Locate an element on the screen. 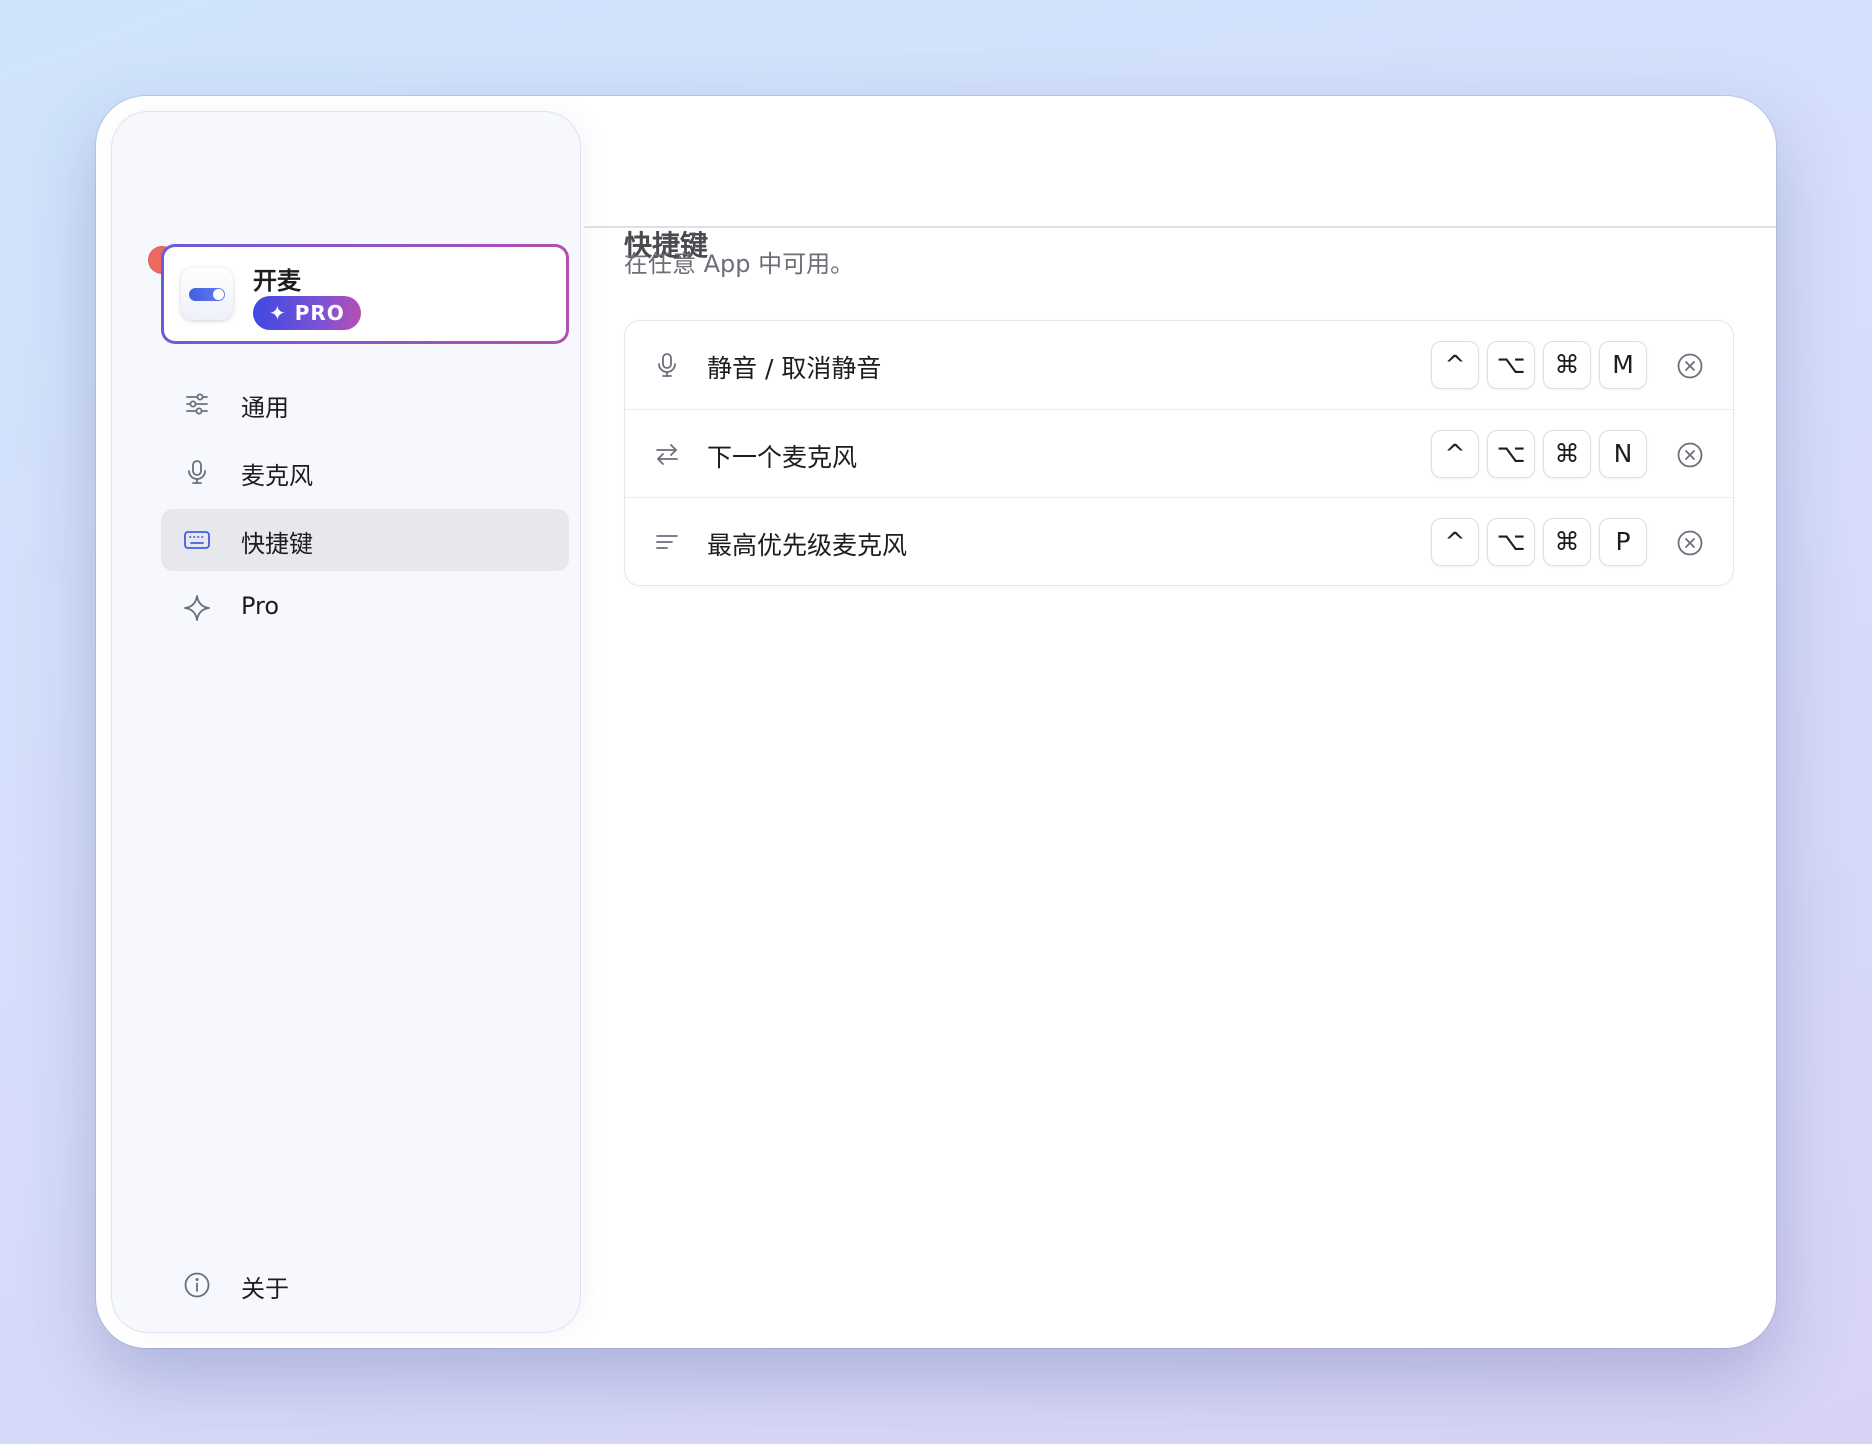 The image size is (1872, 1444). sidebar-item-general: 通用 is located at coordinates (365, 404).